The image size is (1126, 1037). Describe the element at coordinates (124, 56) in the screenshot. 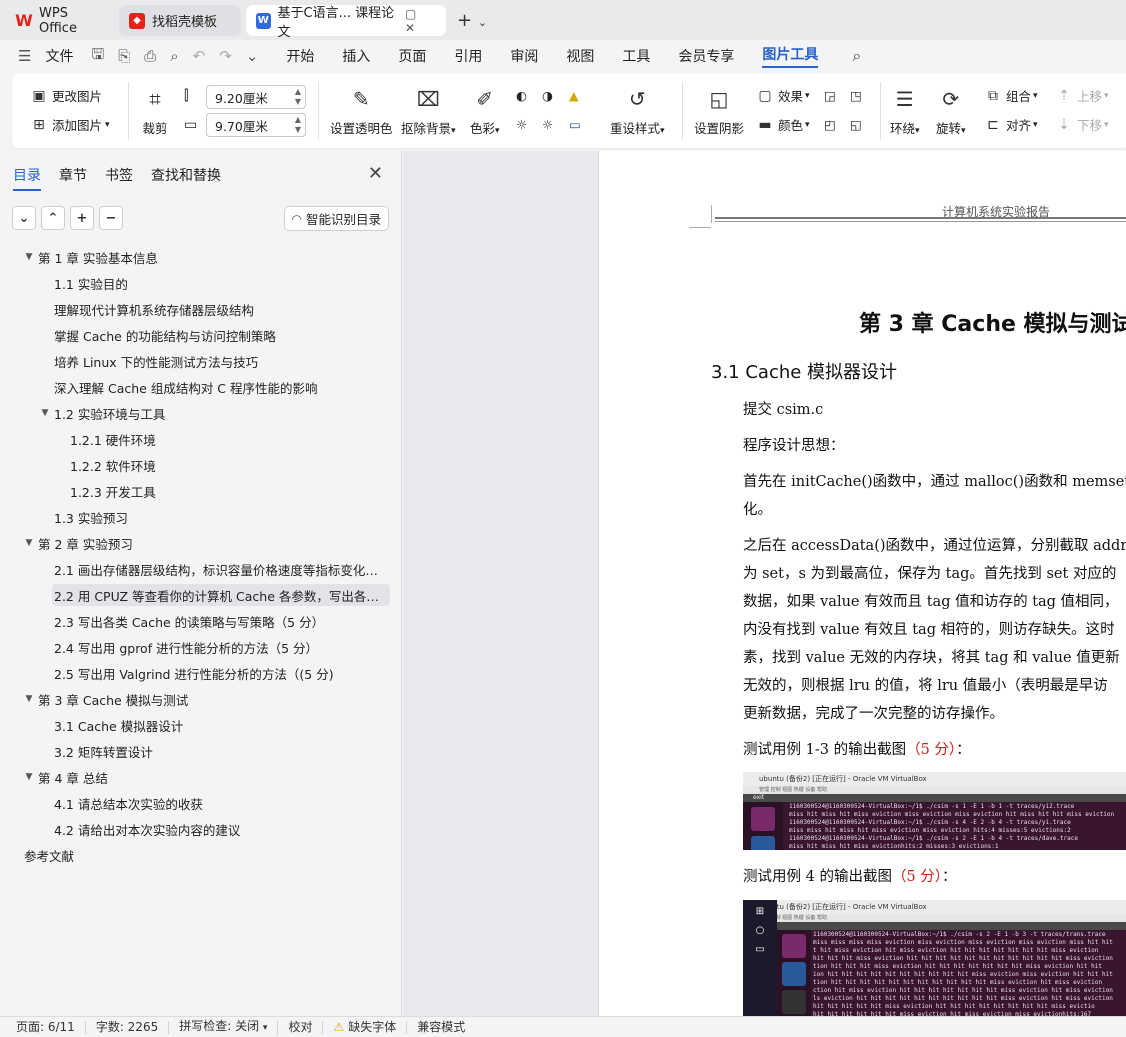

I see `share-icon: ⎘` at that location.